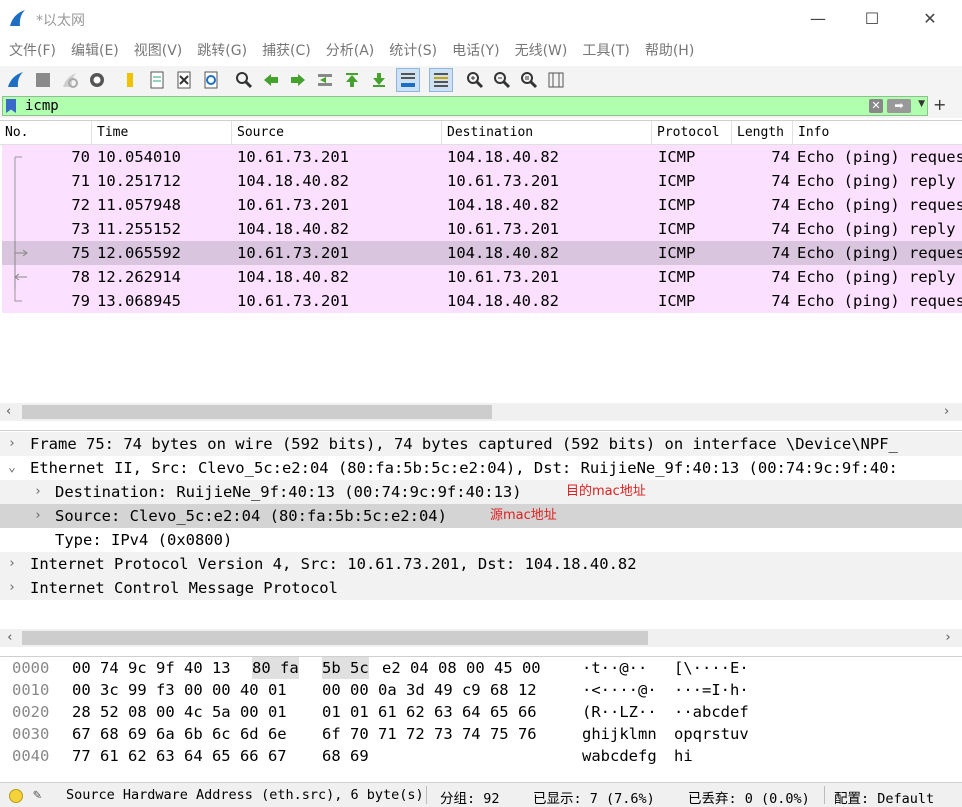 Image resolution: width=962 pixels, height=807 pixels. What do you see at coordinates (184, 80) in the screenshot?
I see `close-file-icon` at bounding box center [184, 80].